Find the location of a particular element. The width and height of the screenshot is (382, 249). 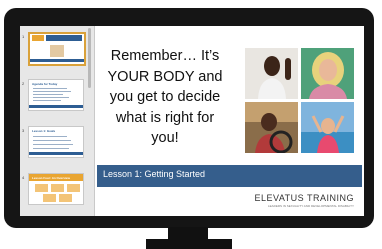

thumbnail-scrollbar is located at coordinates (89, 58).